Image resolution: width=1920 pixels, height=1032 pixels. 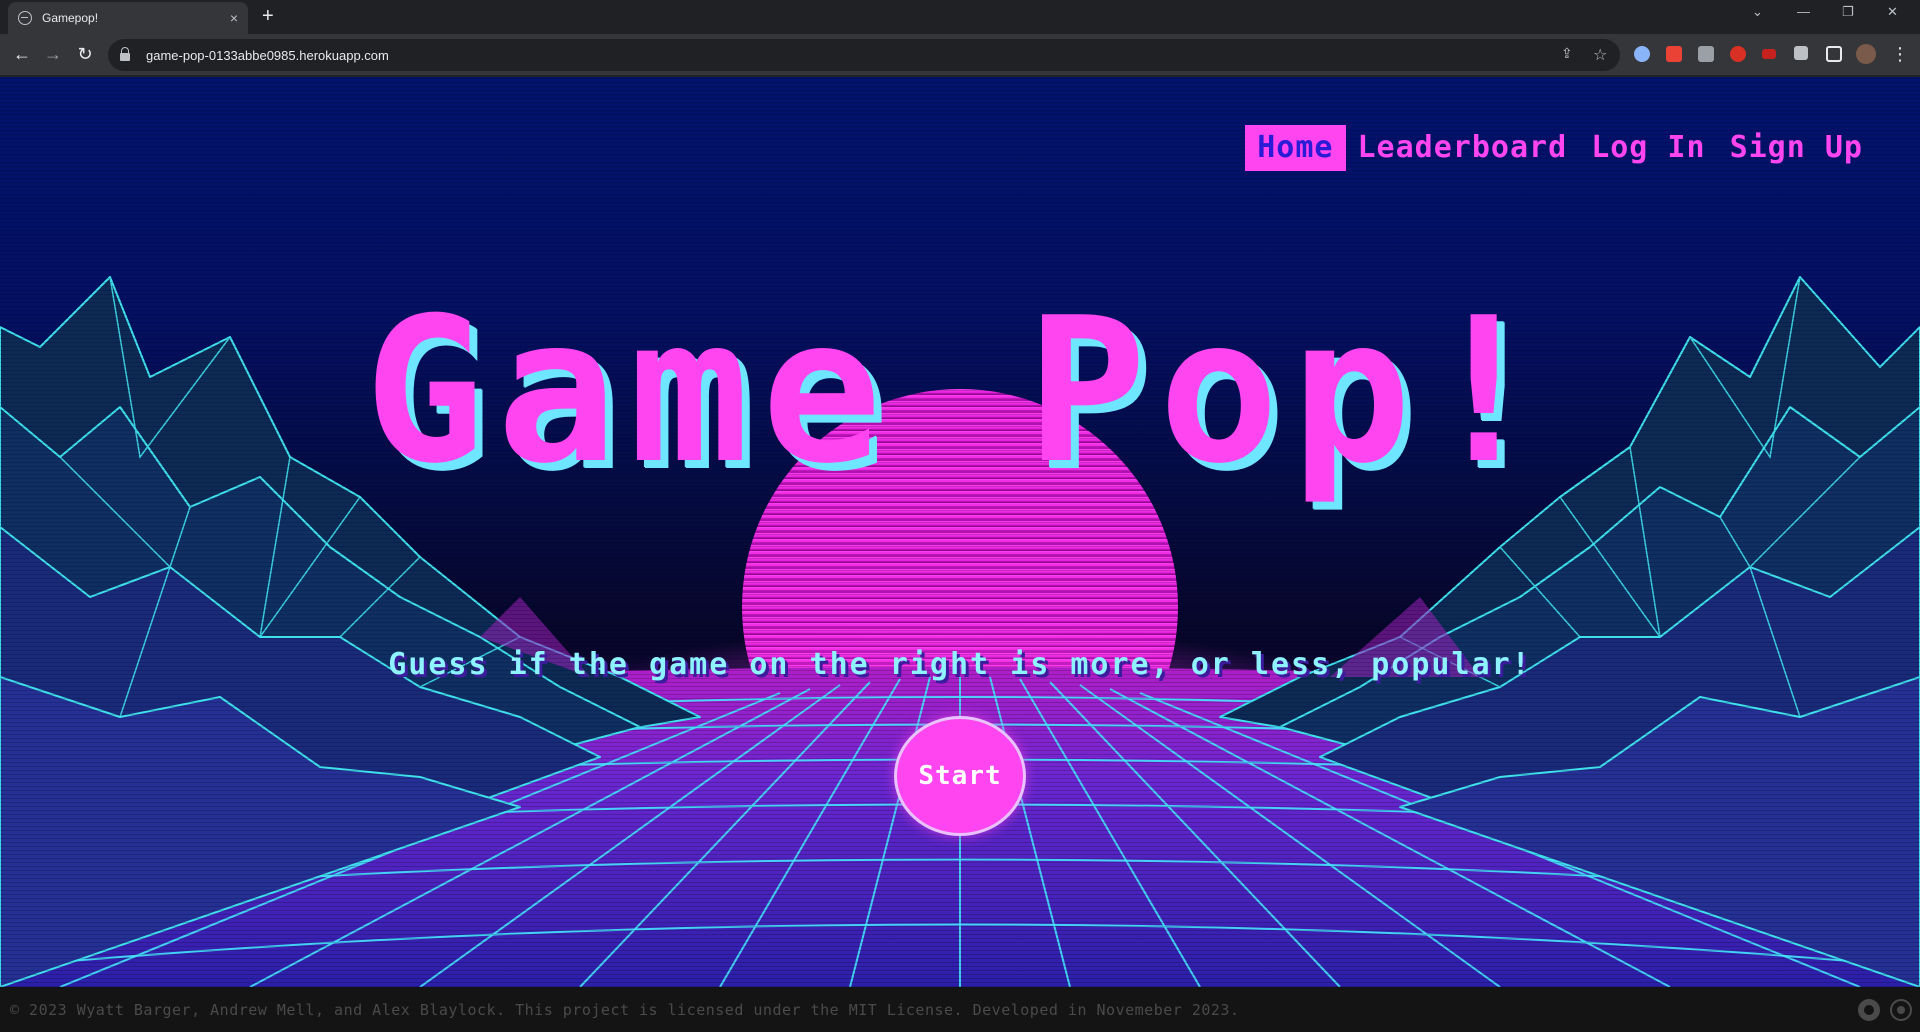 I want to click on url-text: game-pop-0133abbe0985.herokuapp.com, so click(x=267, y=55).